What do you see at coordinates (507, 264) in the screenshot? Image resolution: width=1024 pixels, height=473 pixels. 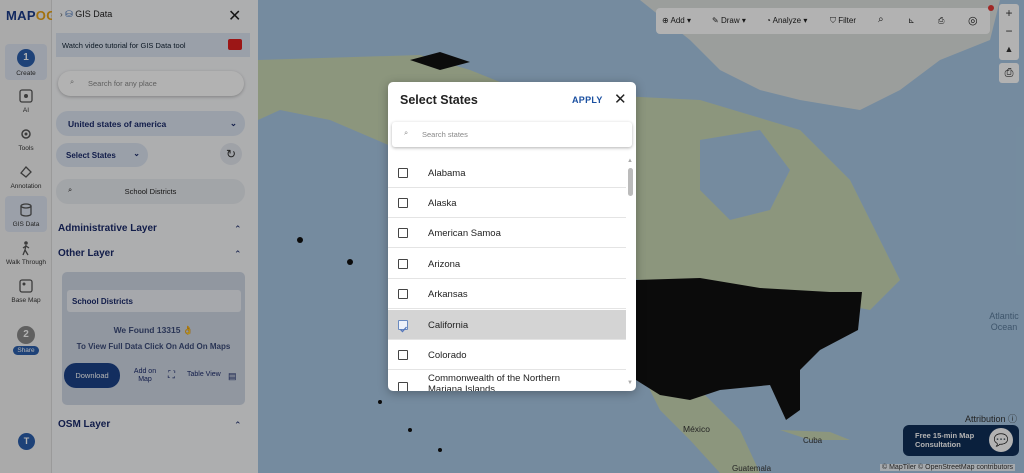 I see `state-row: Arizona` at bounding box center [507, 264].